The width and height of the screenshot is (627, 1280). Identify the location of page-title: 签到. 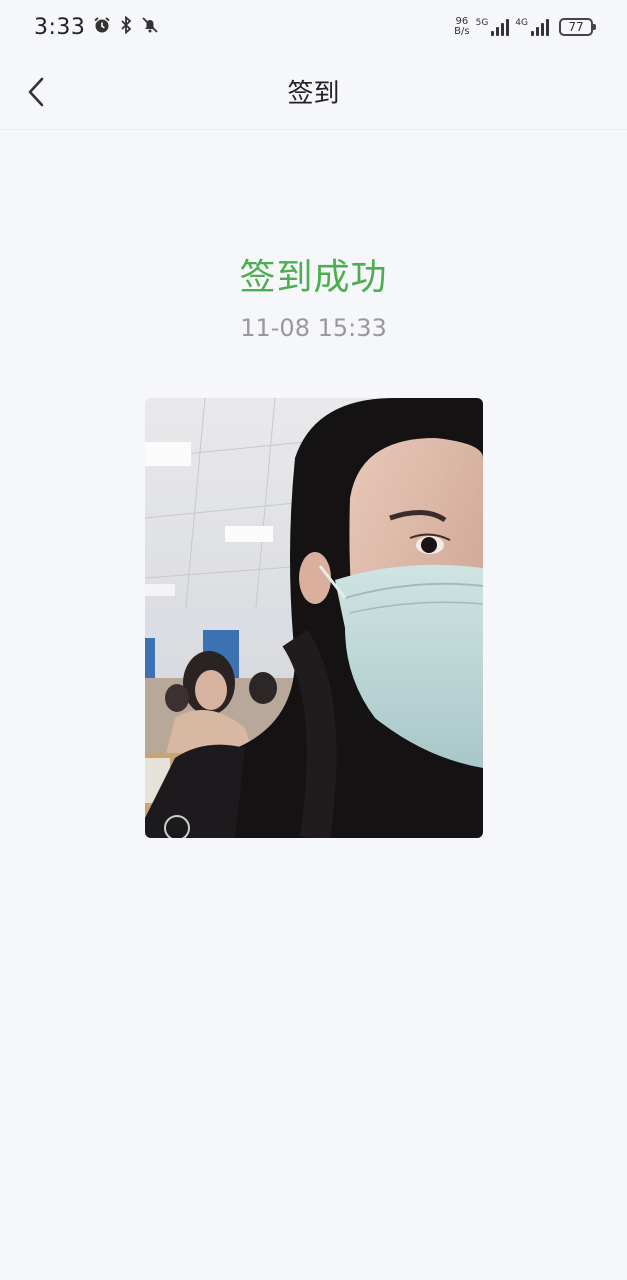
(313, 94).